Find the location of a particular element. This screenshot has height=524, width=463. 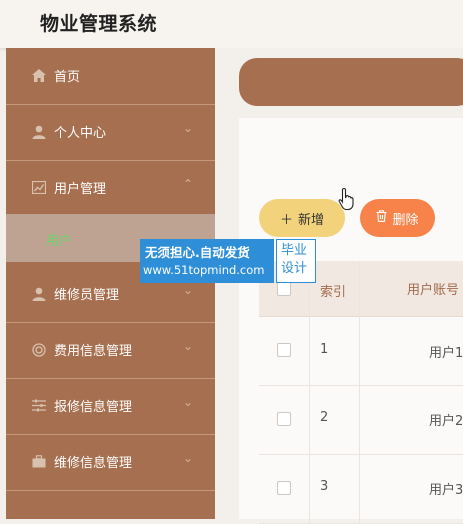

delete-button-label: 删除 is located at coordinates (405, 220).